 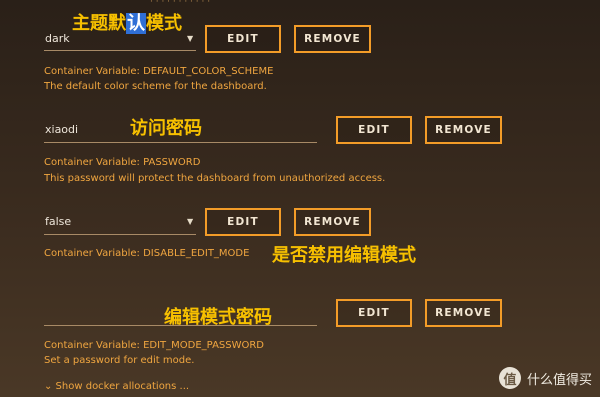 I want to click on watermark-logo-icon: 值, so click(x=509, y=378).